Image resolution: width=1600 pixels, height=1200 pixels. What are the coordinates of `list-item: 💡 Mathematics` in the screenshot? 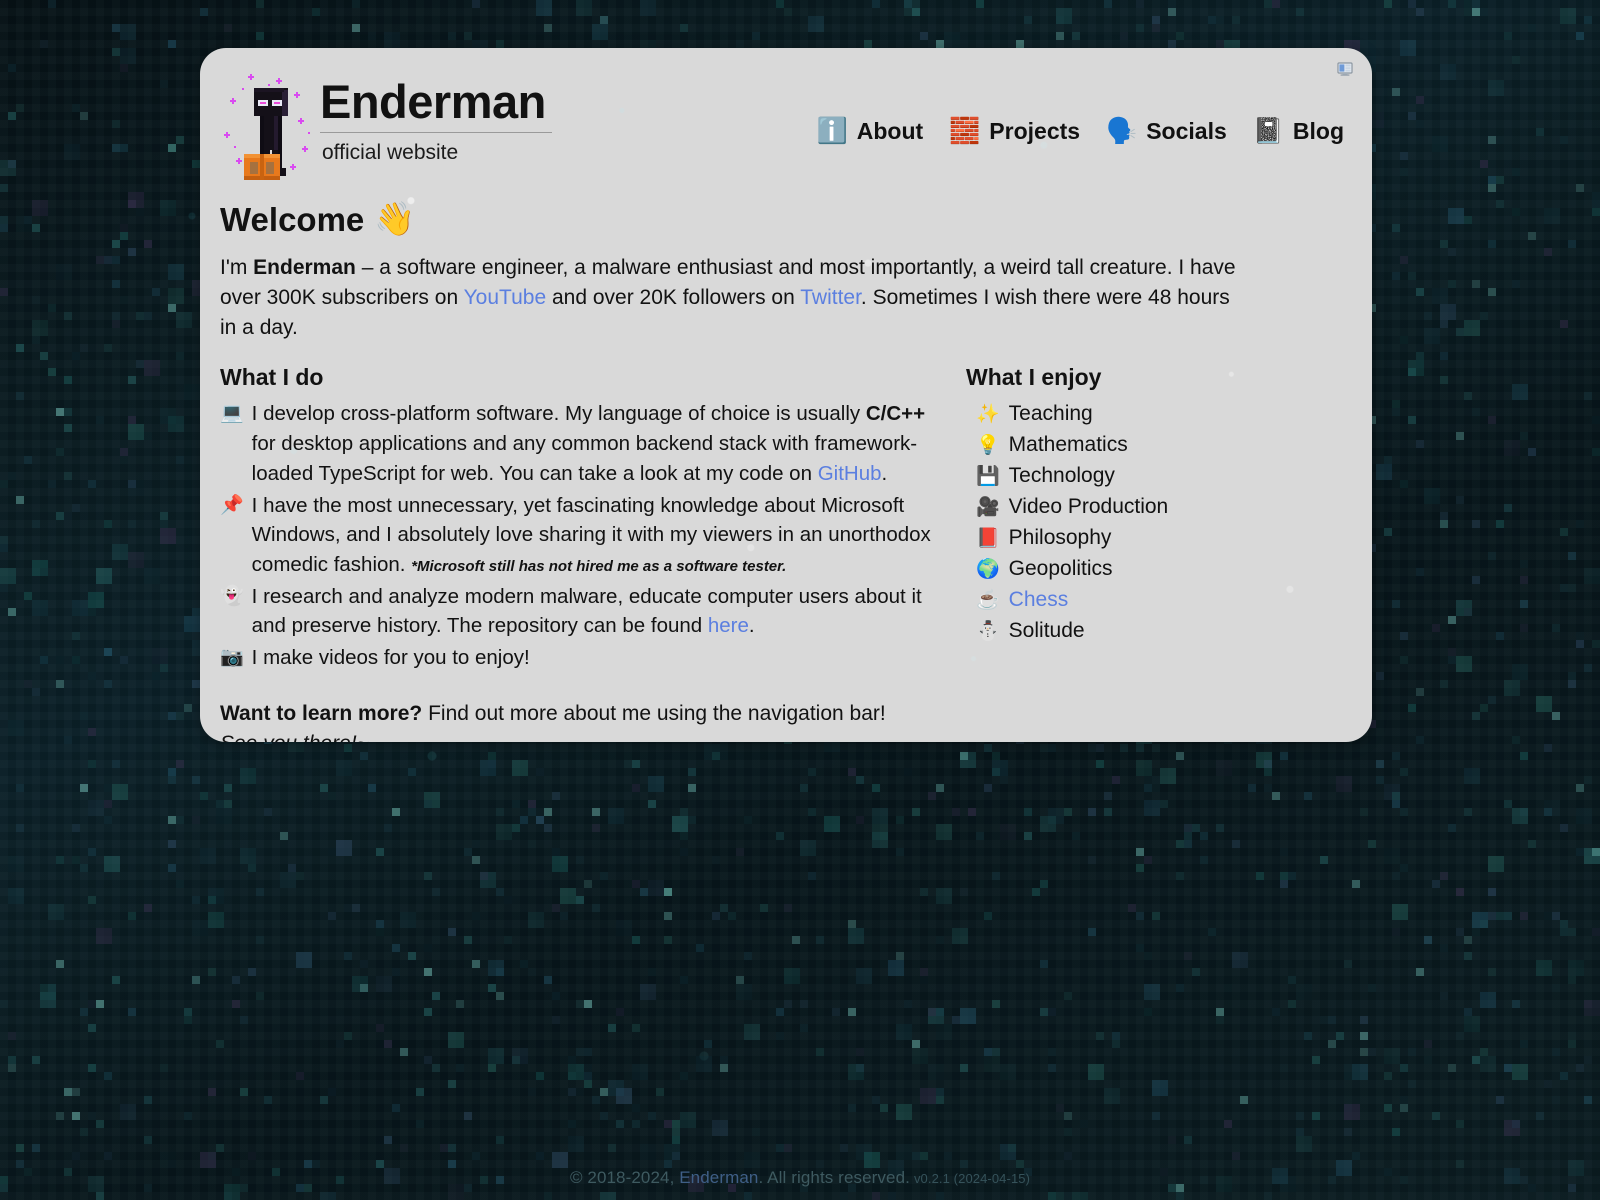 It's located at (1155, 445).